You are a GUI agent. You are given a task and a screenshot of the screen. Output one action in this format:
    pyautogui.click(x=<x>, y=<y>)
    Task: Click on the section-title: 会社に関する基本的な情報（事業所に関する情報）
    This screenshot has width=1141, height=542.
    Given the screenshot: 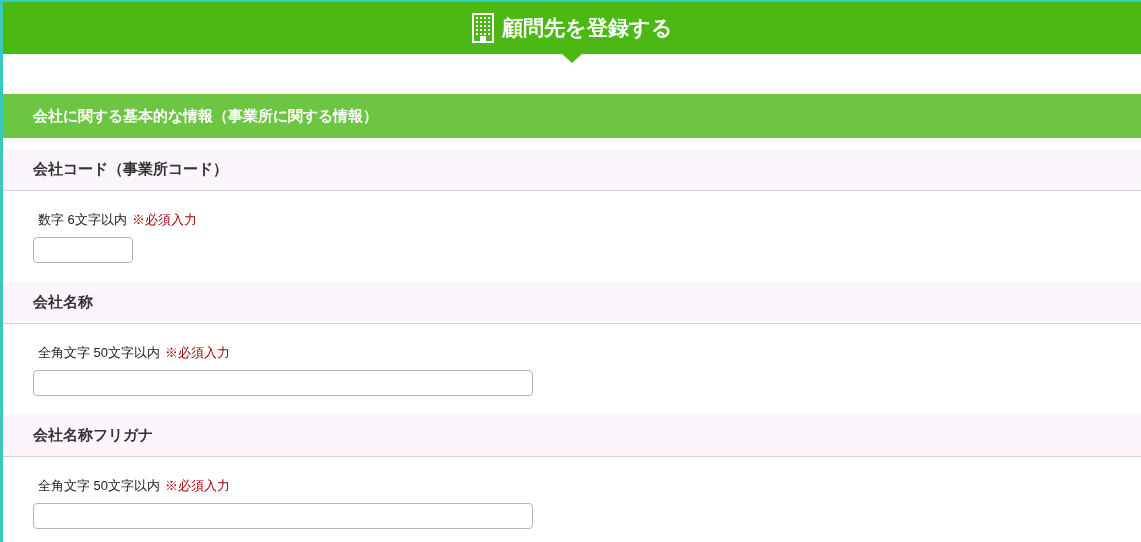 What is the action you would take?
    pyautogui.click(x=205, y=115)
    